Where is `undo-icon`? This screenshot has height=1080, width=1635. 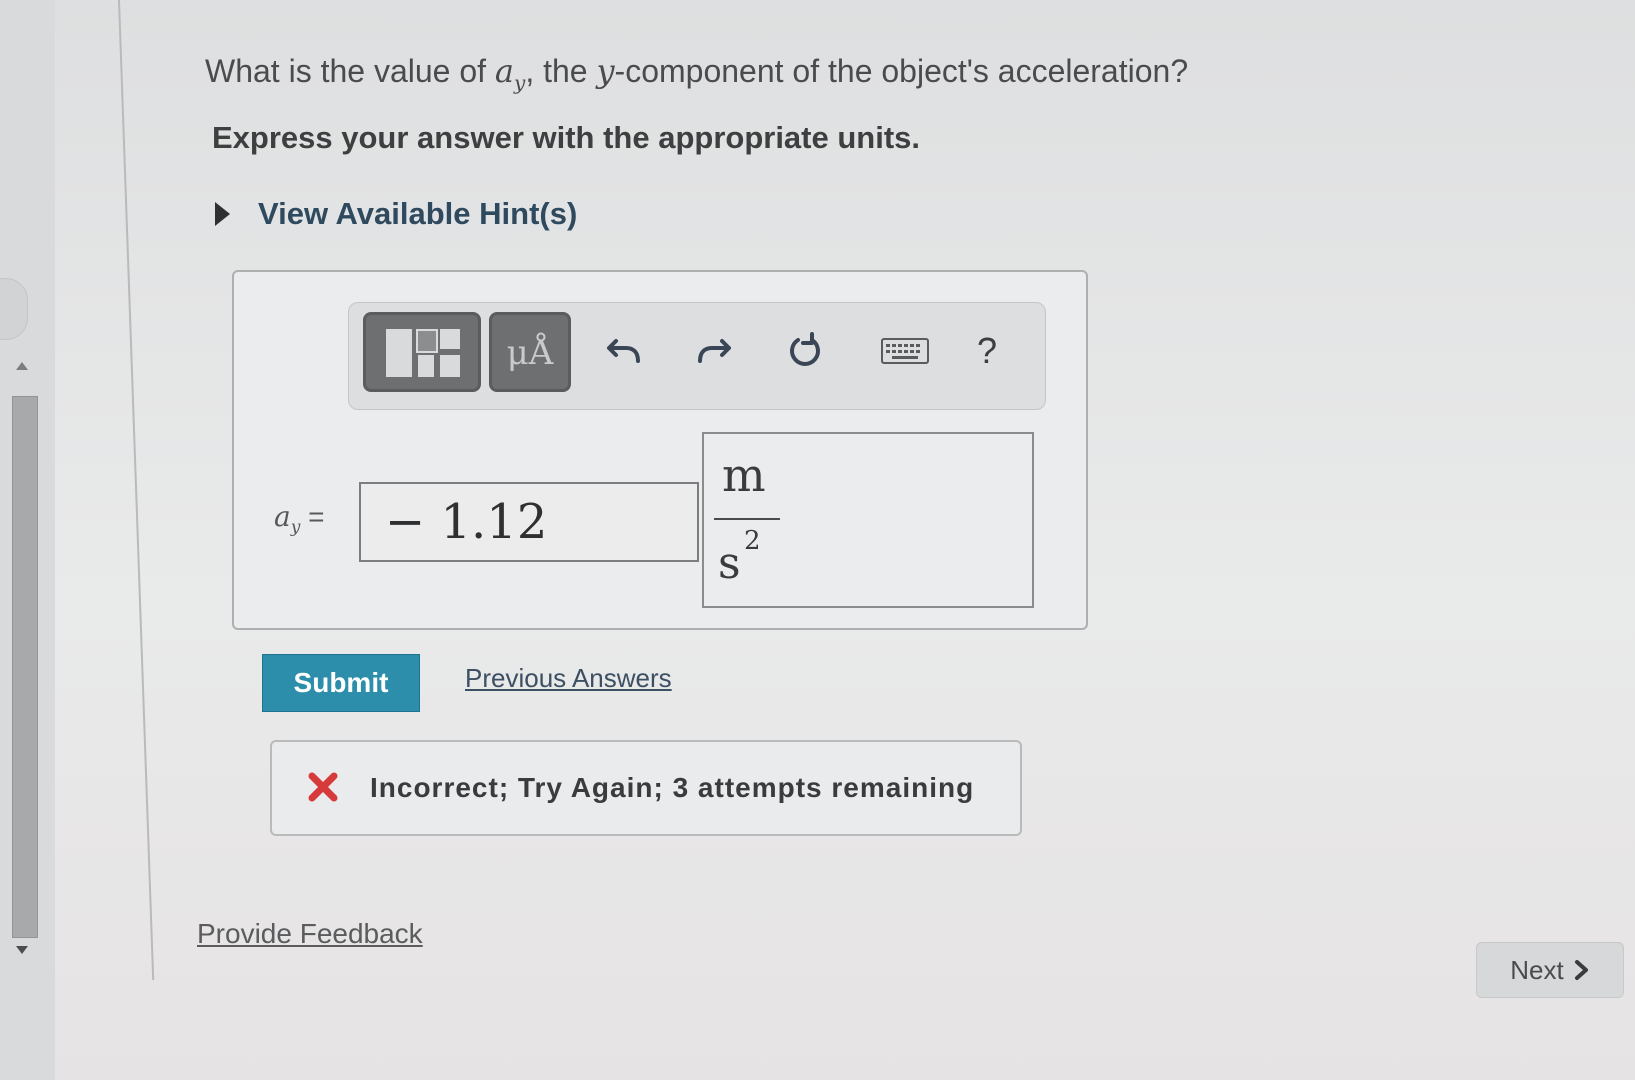
undo-icon is located at coordinates (623, 351).